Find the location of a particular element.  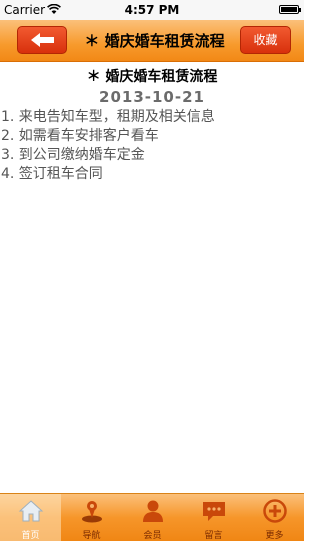

back-arrow-icon is located at coordinates (42, 40).